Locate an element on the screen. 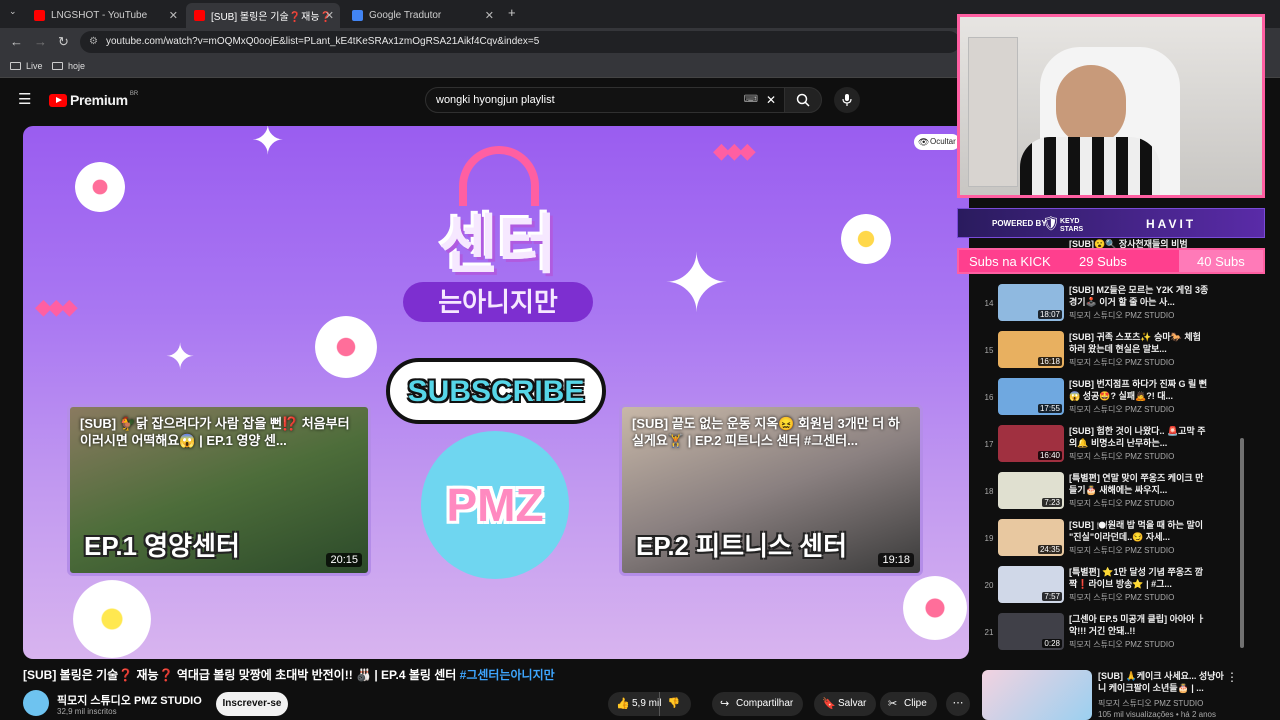 This screenshot has width=1280, height=720. new-tab-icon: + is located at coordinates (512, 12).